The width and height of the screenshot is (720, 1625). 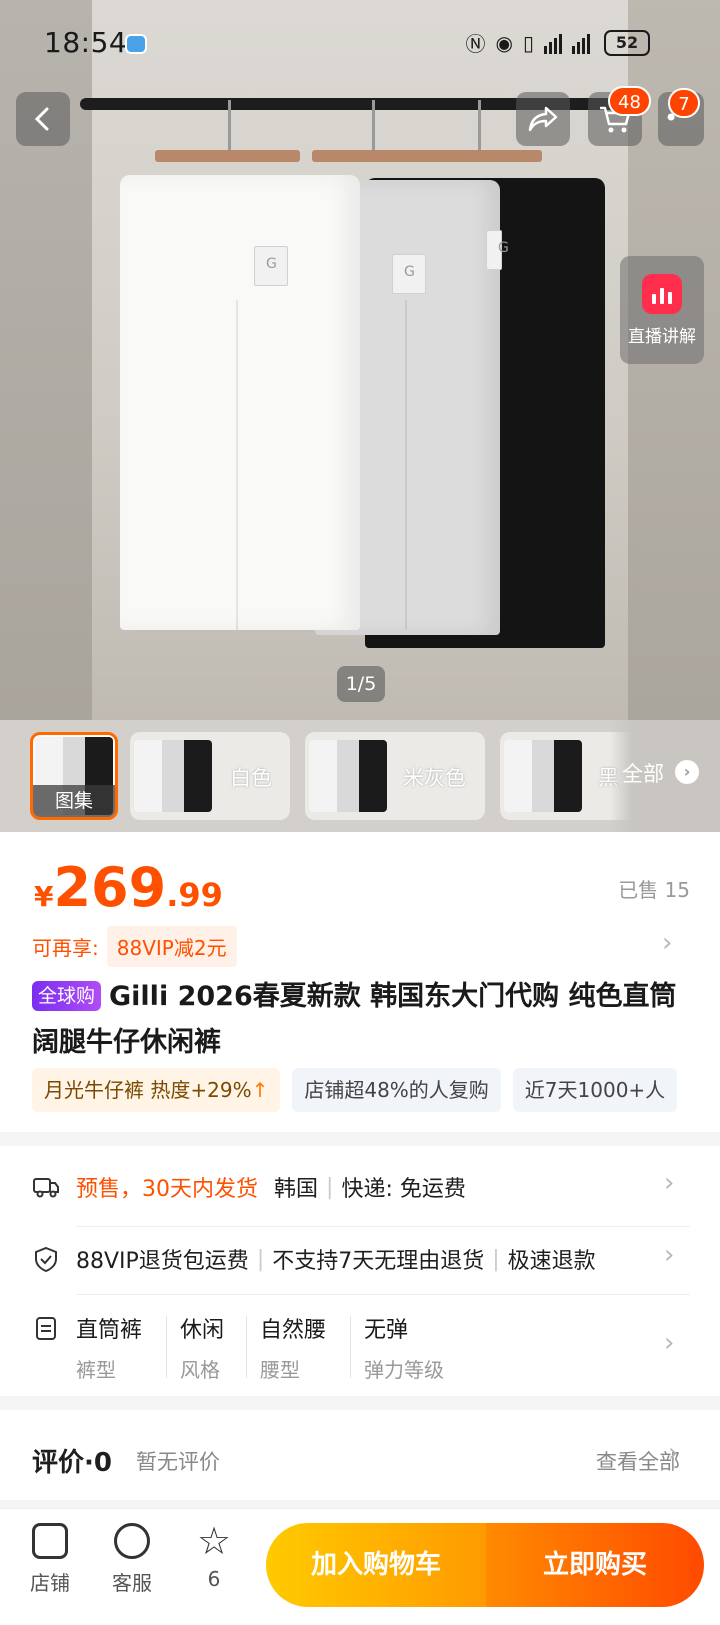 What do you see at coordinates (50, 1559) in the screenshot?
I see `shop-button: 店铺` at bounding box center [50, 1559].